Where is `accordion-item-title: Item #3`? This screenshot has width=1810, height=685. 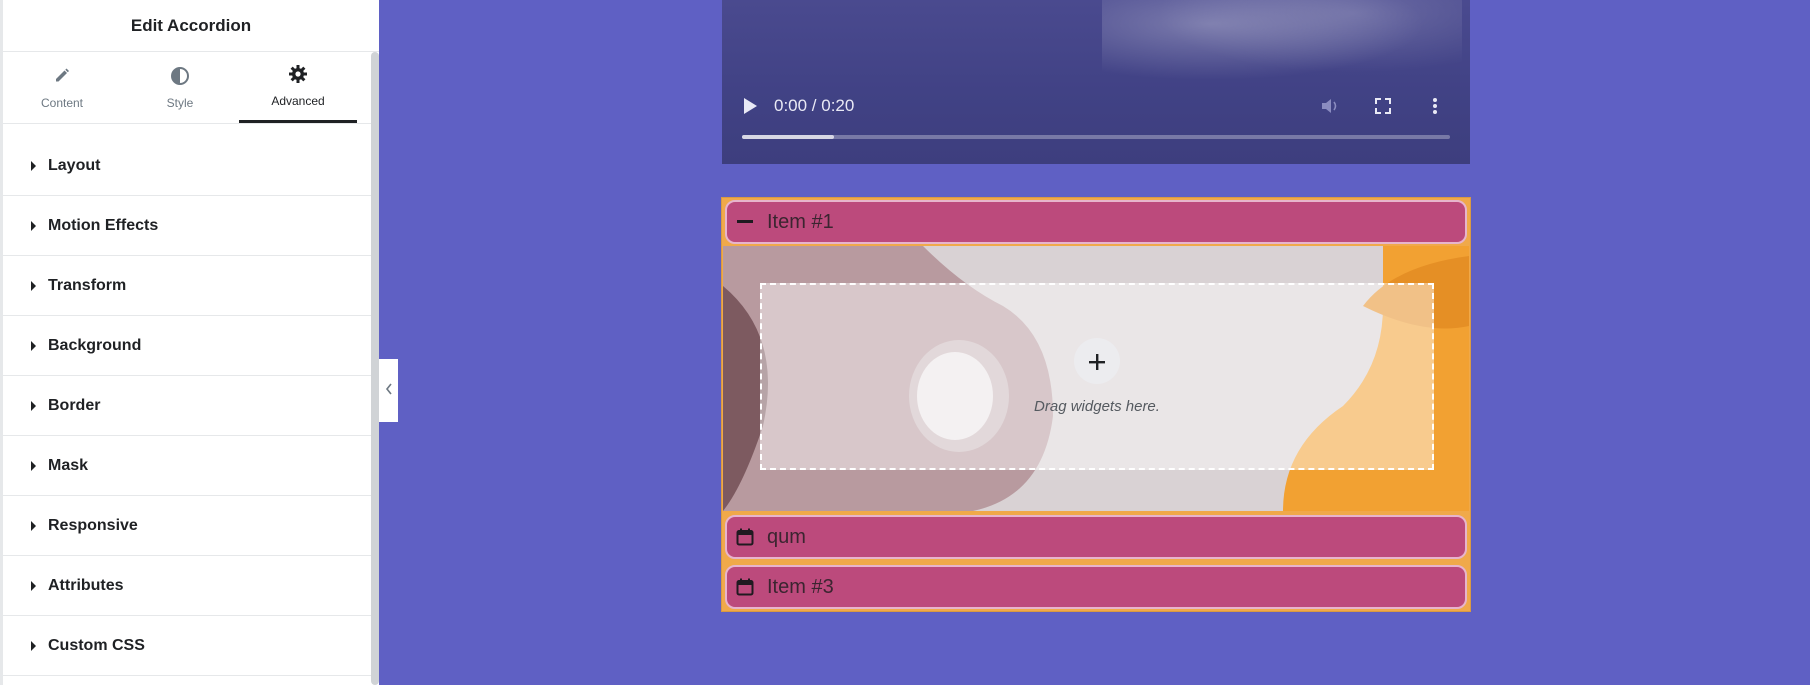 accordion-item-title: Item #3 is located at coordinates (800, 586).